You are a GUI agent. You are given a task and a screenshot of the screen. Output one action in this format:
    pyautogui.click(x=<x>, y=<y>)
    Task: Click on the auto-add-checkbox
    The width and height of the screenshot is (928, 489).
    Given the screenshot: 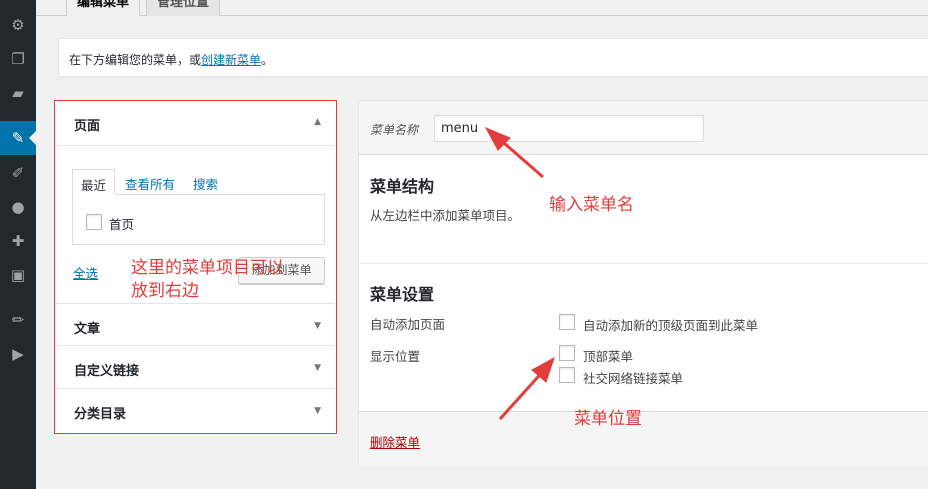 What is the action you would take?
    pyautogui.click(x=567, y=322)
    